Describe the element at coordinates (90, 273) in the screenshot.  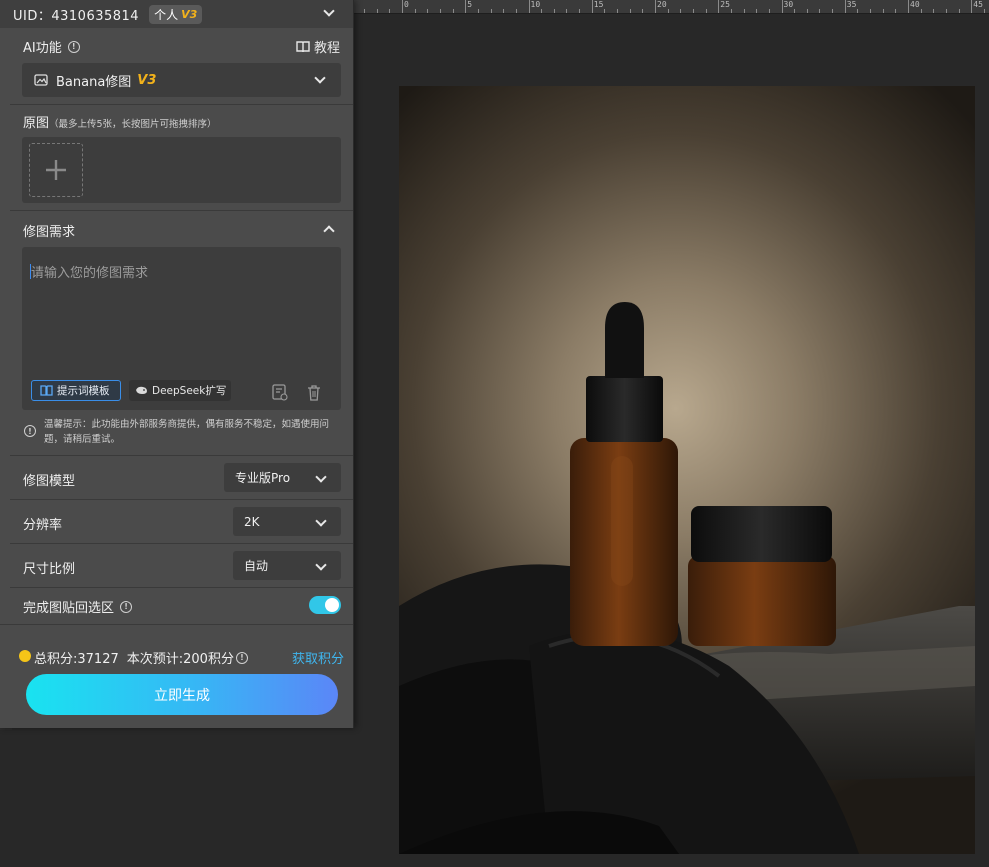
I see `request-placeholder: 请输入您的修图需求` at that location.